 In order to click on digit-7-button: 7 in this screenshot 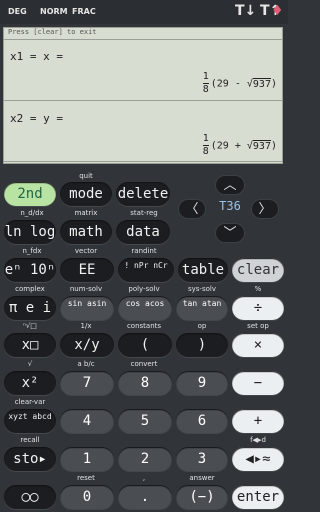, I will do `click(87, 383)`.